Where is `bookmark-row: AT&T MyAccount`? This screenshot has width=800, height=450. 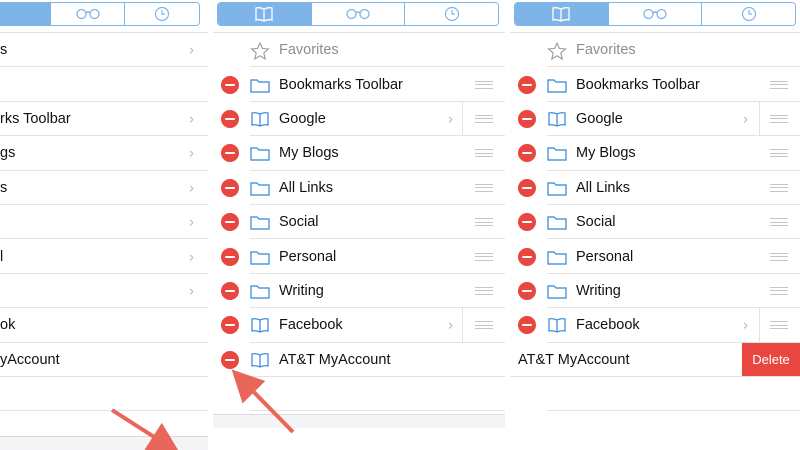 bookmark-row: AT&T MyAccount is located at coordinates (359, 360).